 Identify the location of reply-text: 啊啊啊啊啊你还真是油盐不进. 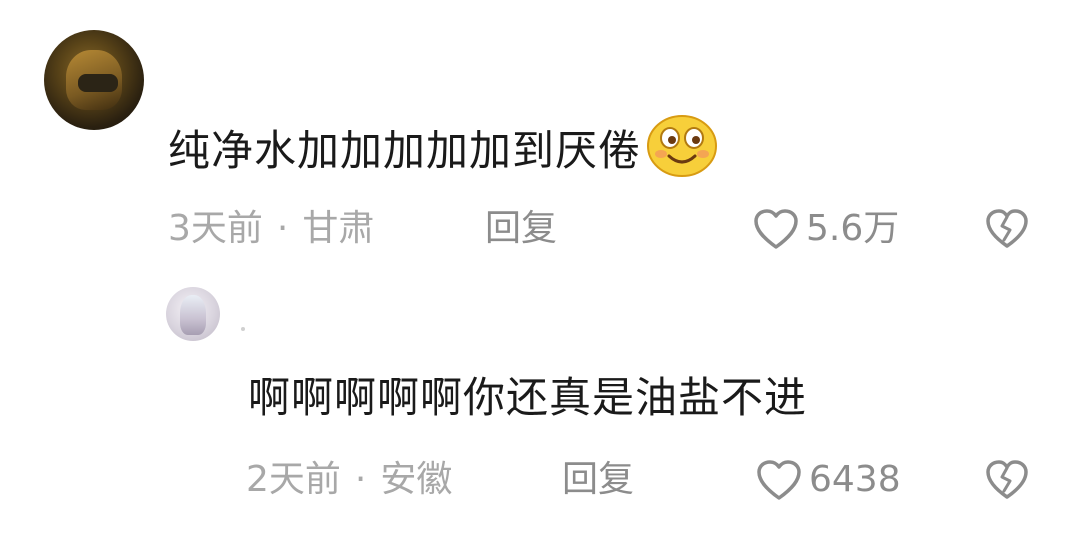
(528, 397).